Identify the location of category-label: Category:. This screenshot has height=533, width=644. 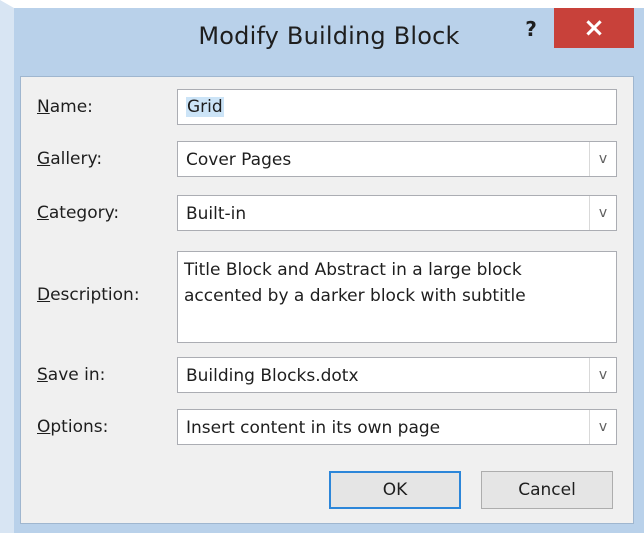
(78, 213).